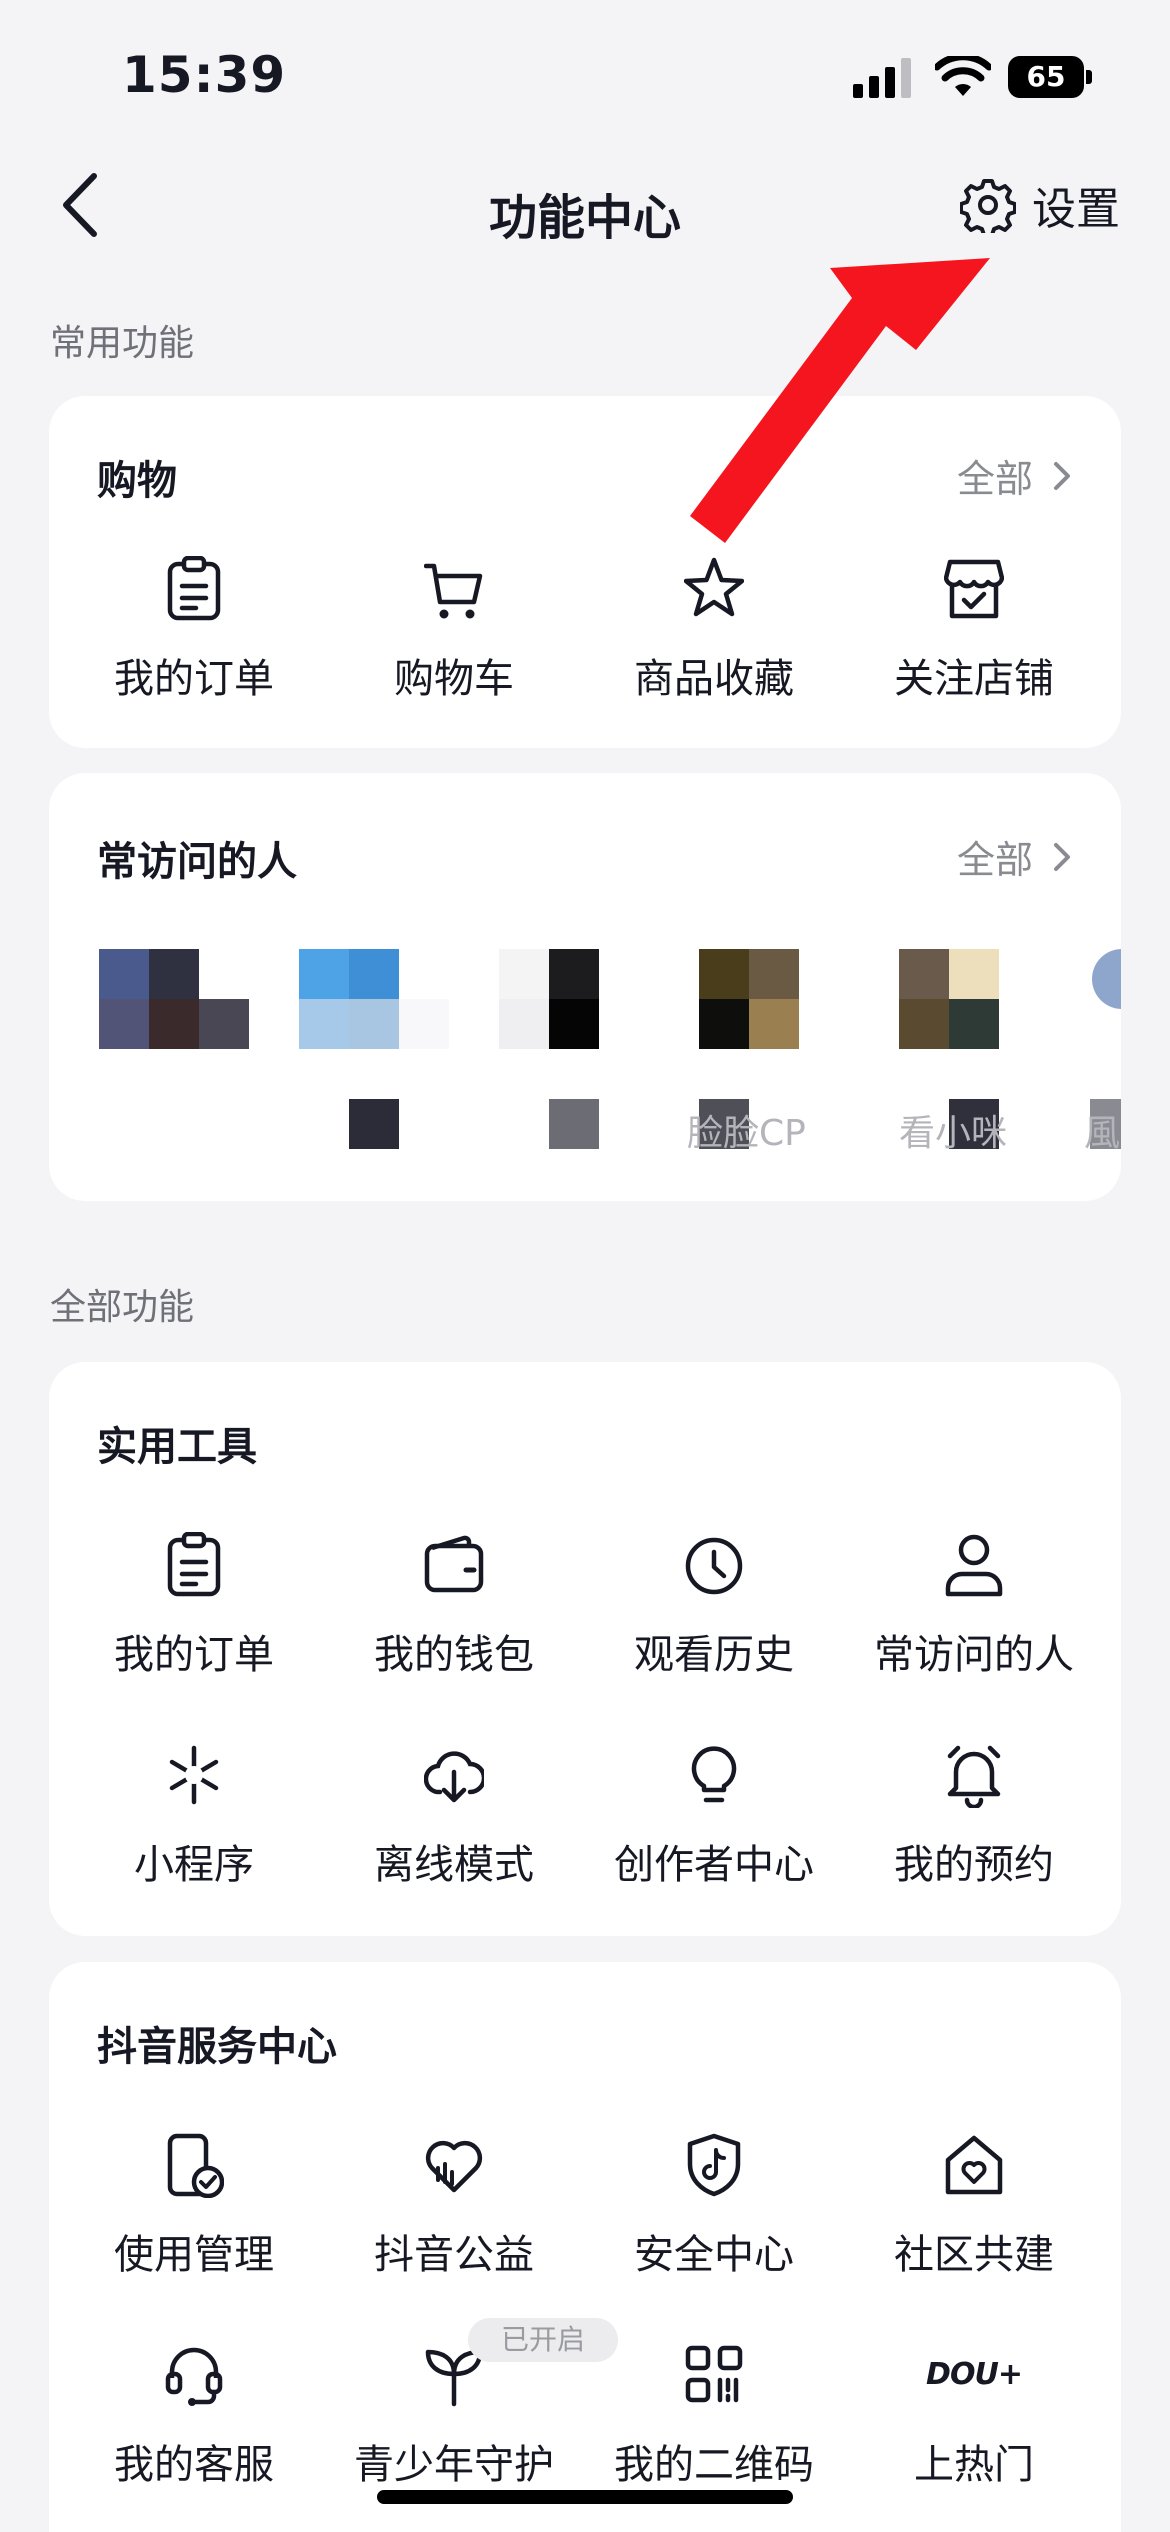 The width and height of the screenshot is (1170, 2532). I want to click on shield-tiktok-icon, so click(714, 2165).